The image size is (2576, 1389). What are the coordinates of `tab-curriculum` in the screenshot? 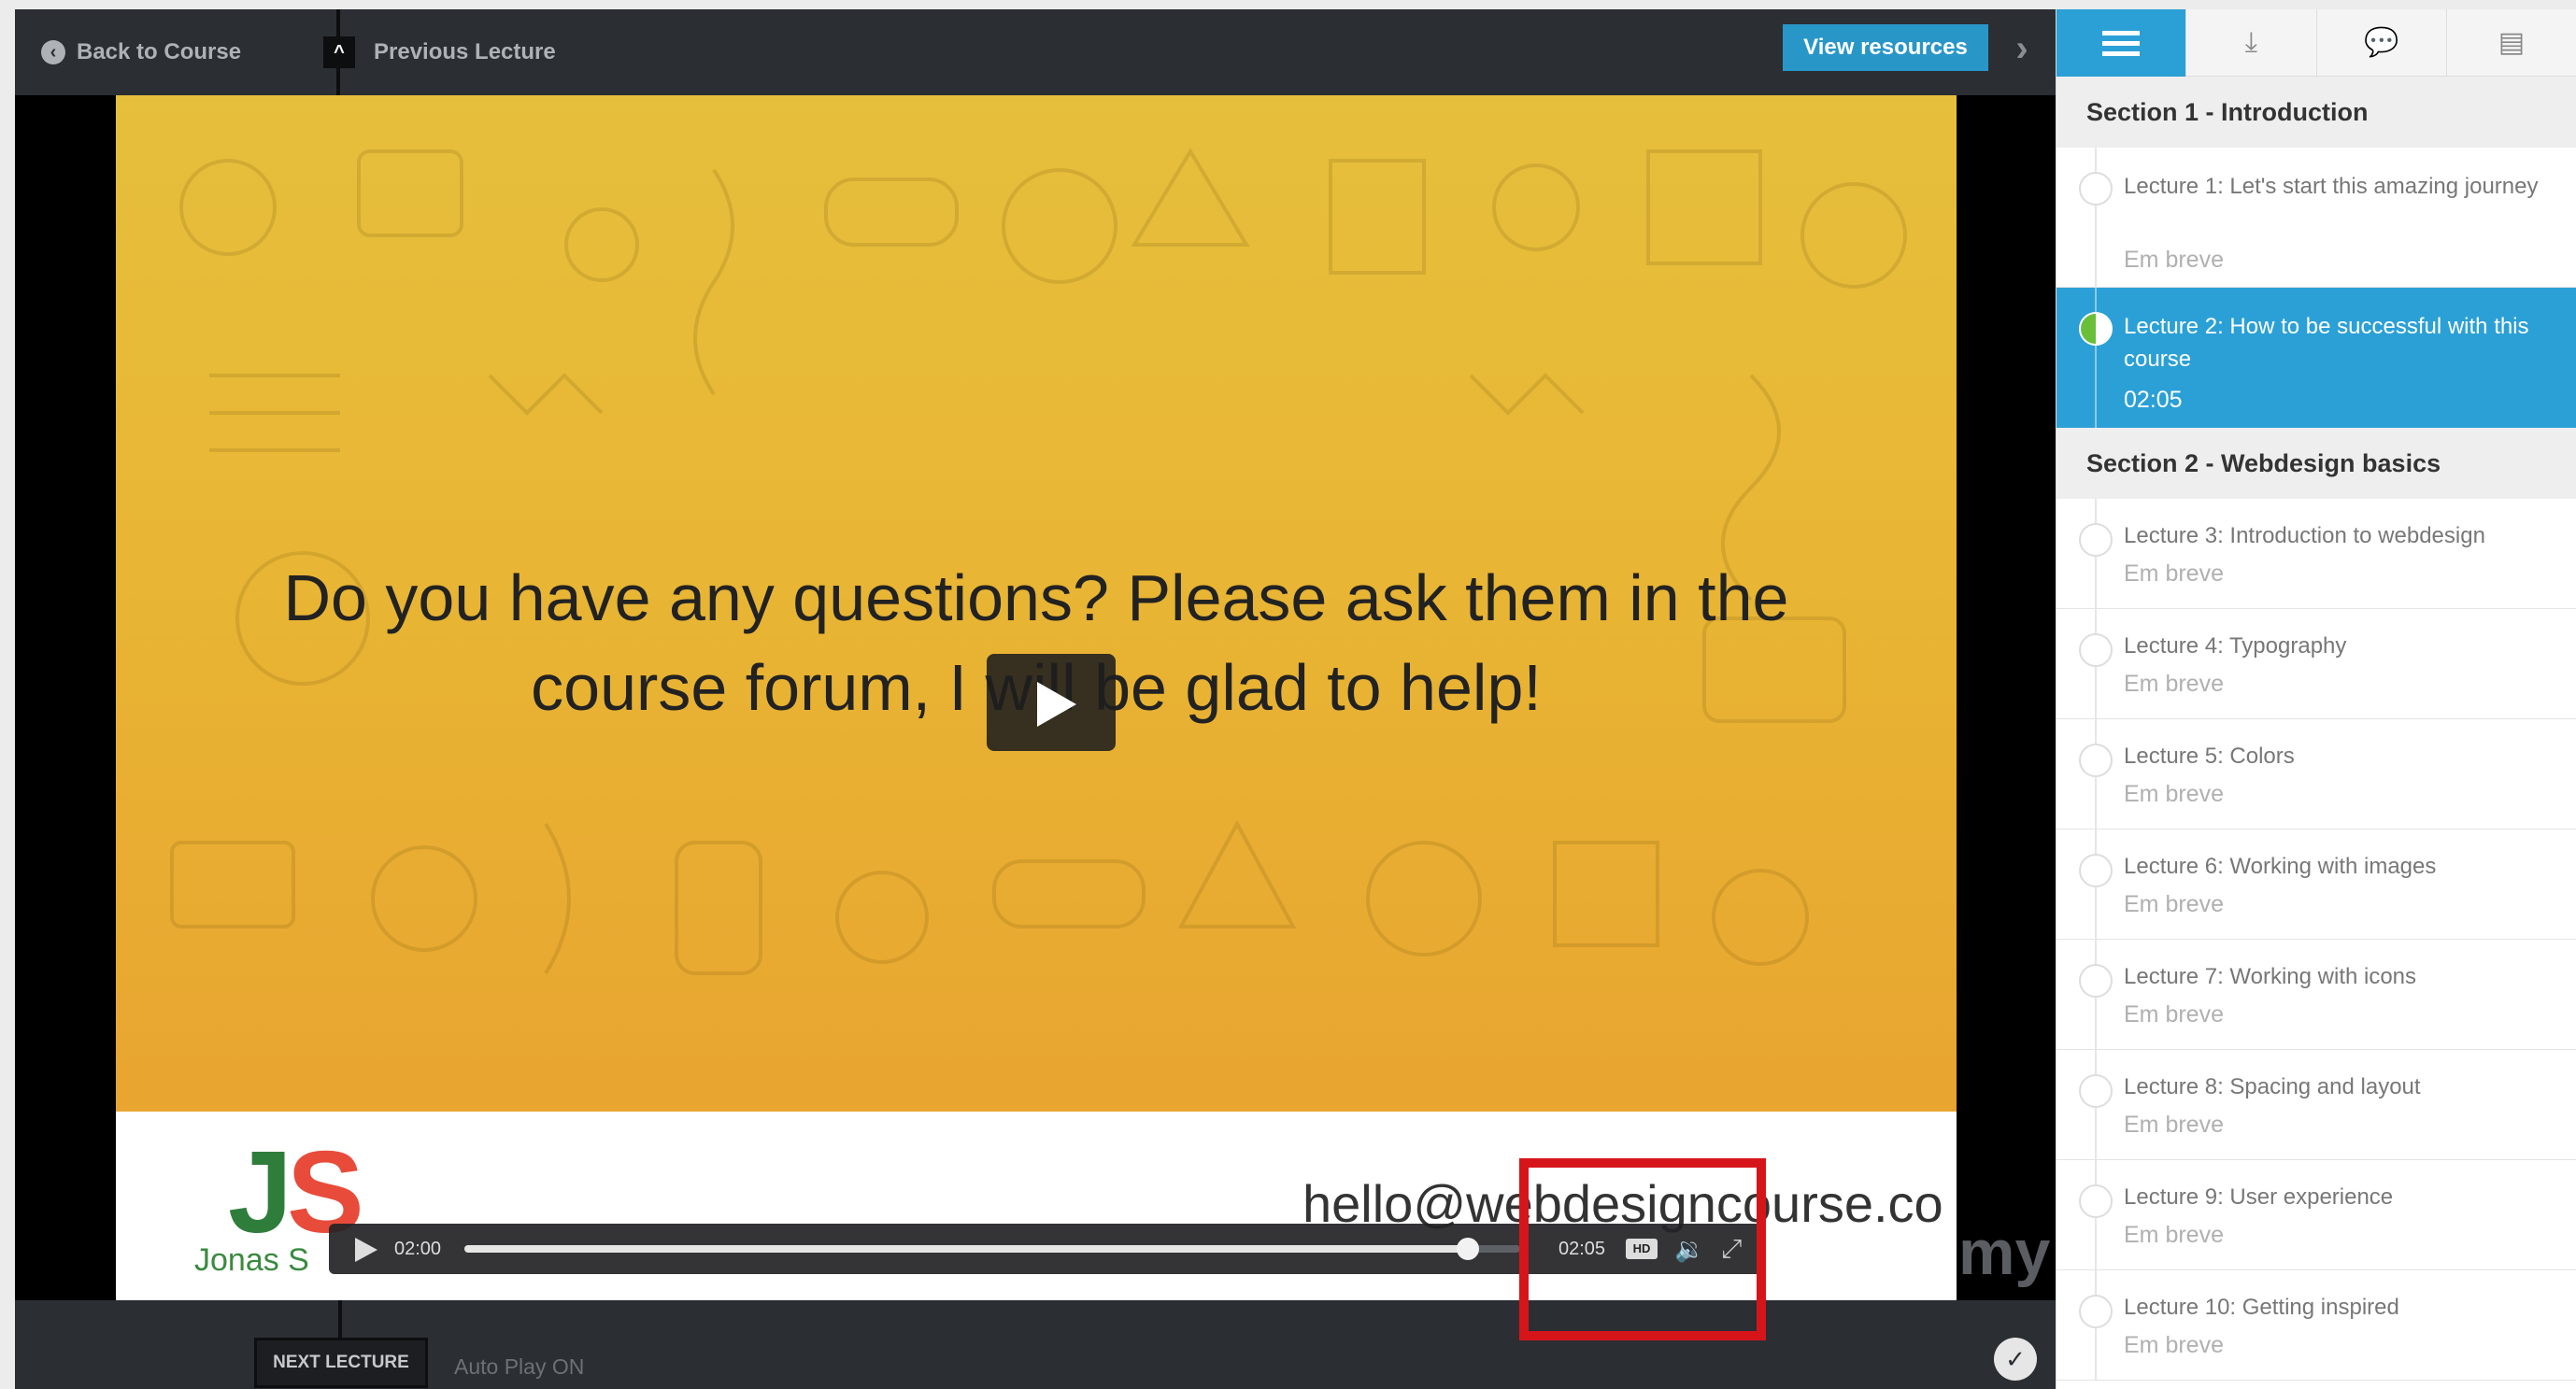 It's located at (2122, 43).